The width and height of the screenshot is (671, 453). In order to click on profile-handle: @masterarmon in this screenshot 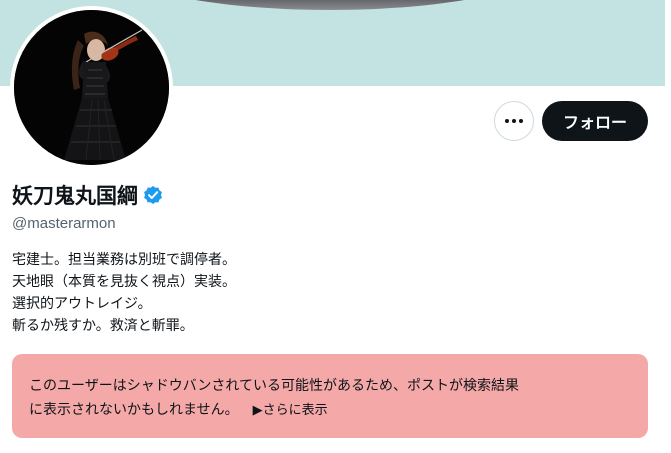, I will do `click(64, 223)`.